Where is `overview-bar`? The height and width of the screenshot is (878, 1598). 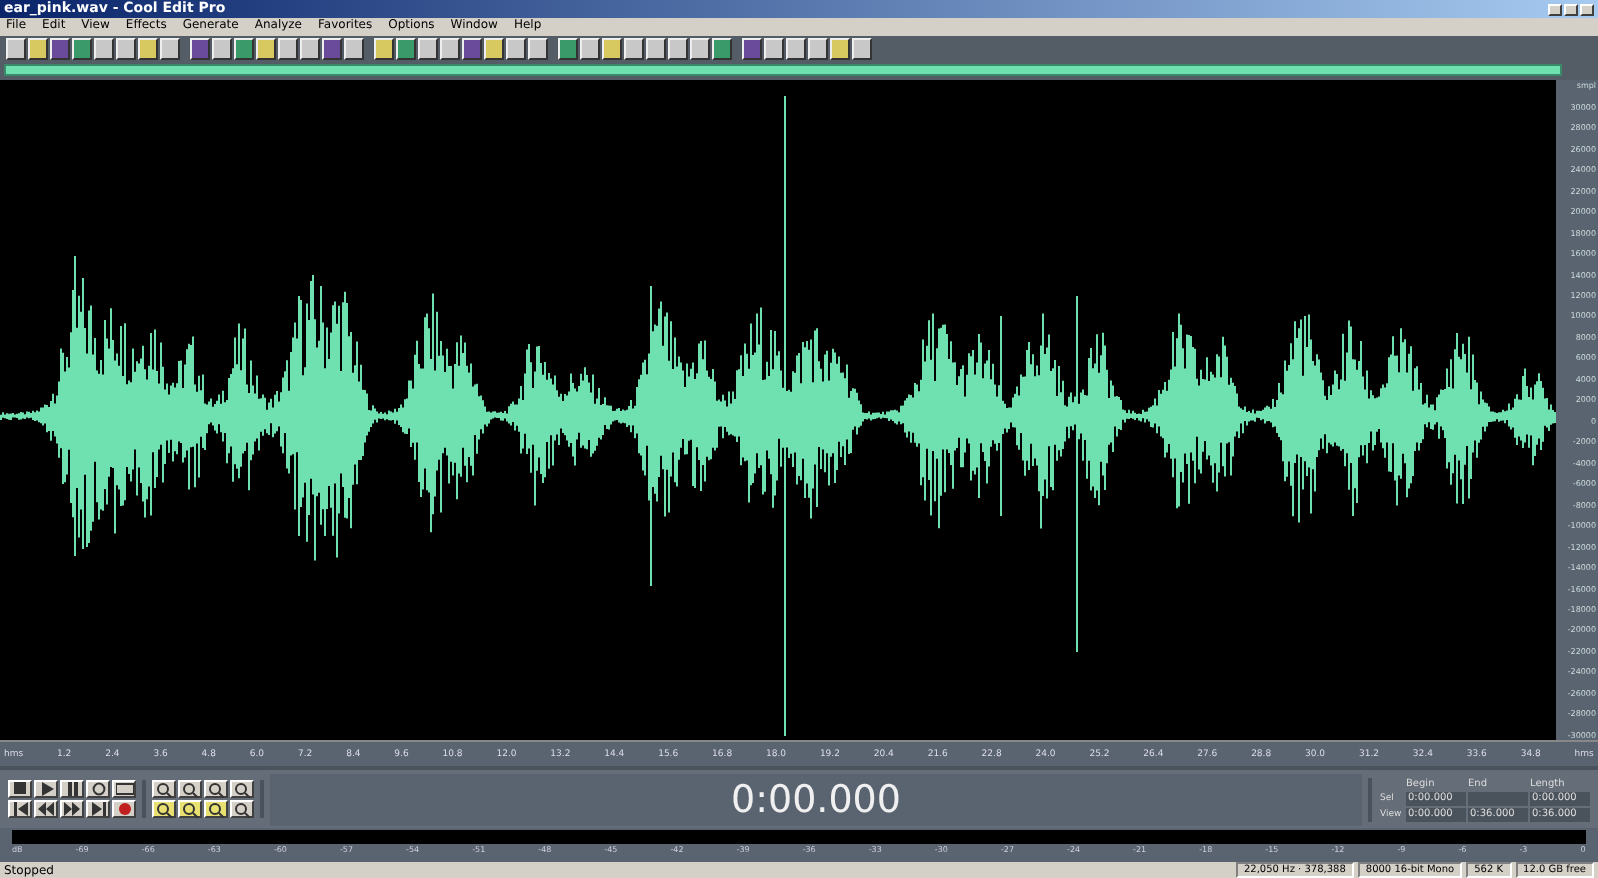
overview-bar is located at coordinates (799, 71).